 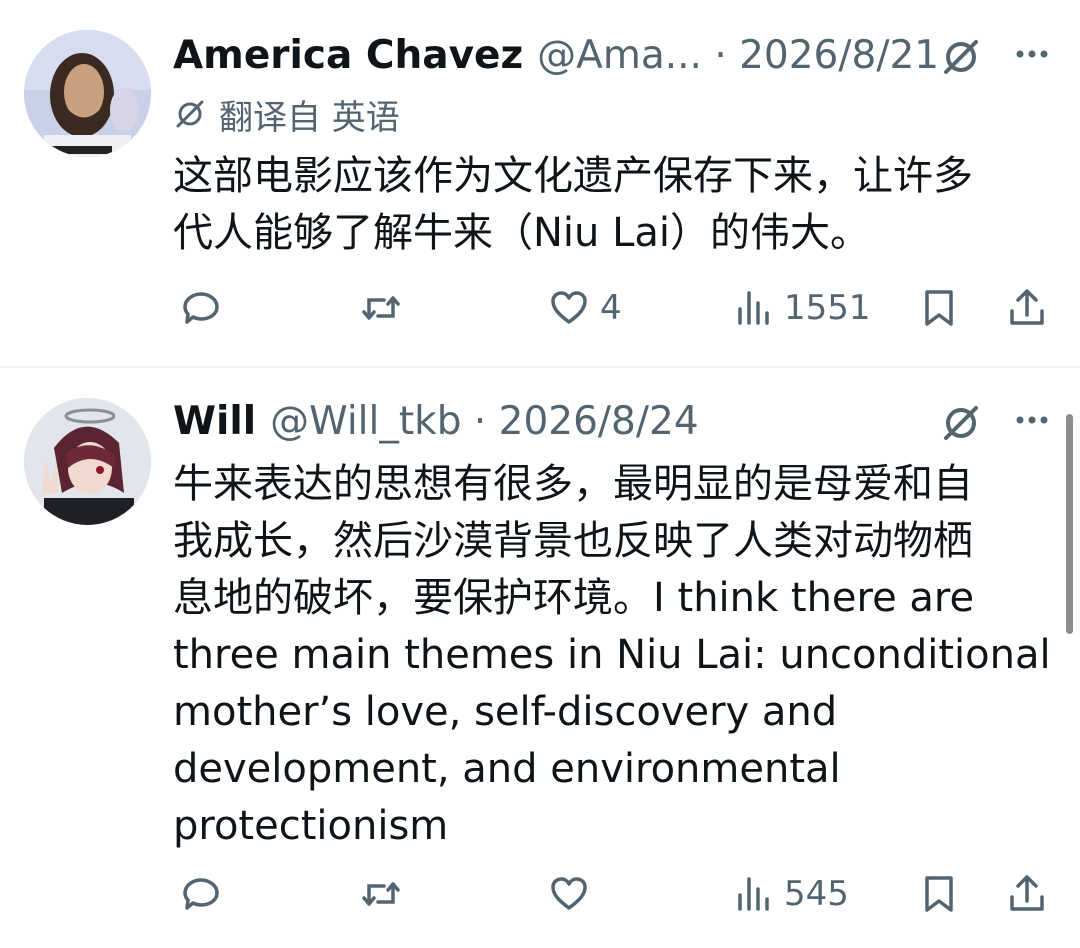 I want to click on views-button: 545, so click(x=790, y=894).